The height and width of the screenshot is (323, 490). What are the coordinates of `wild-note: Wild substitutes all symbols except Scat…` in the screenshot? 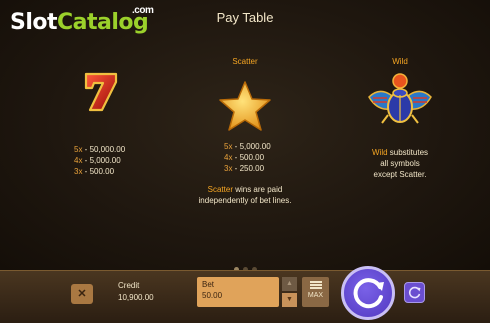 It's located at (400, 163).